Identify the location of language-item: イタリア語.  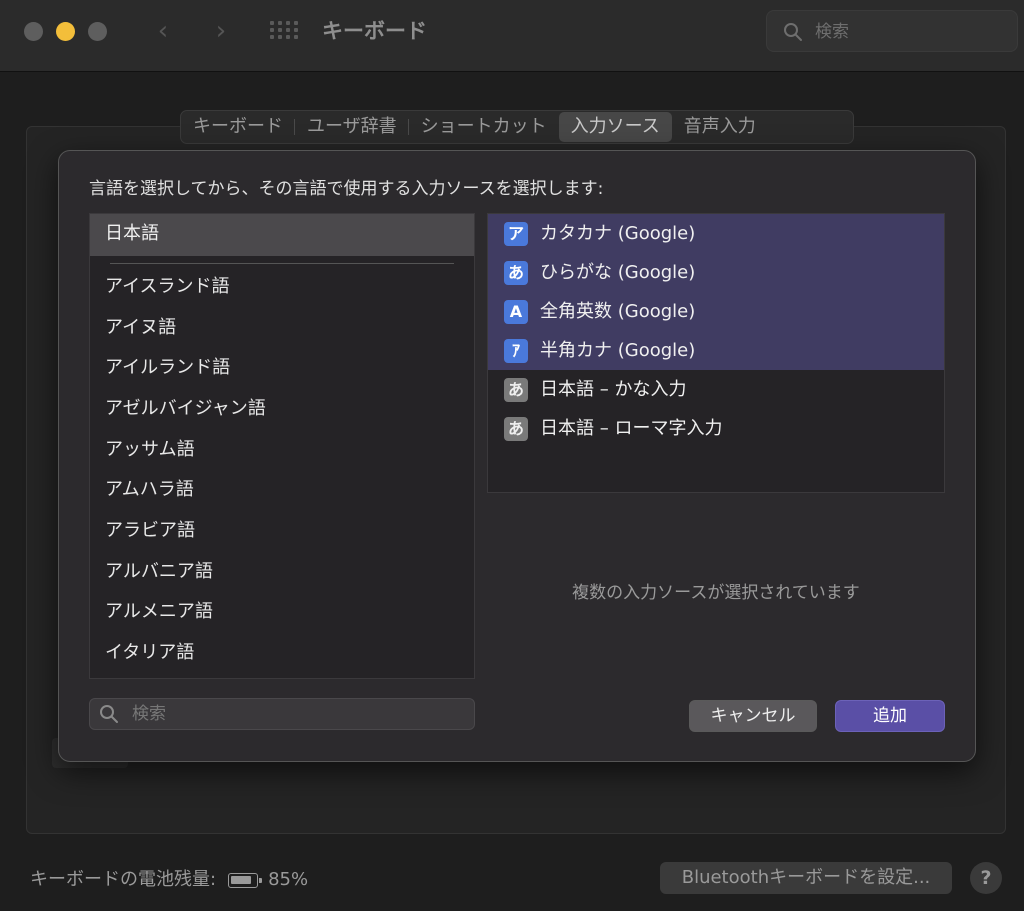
(149, 653).